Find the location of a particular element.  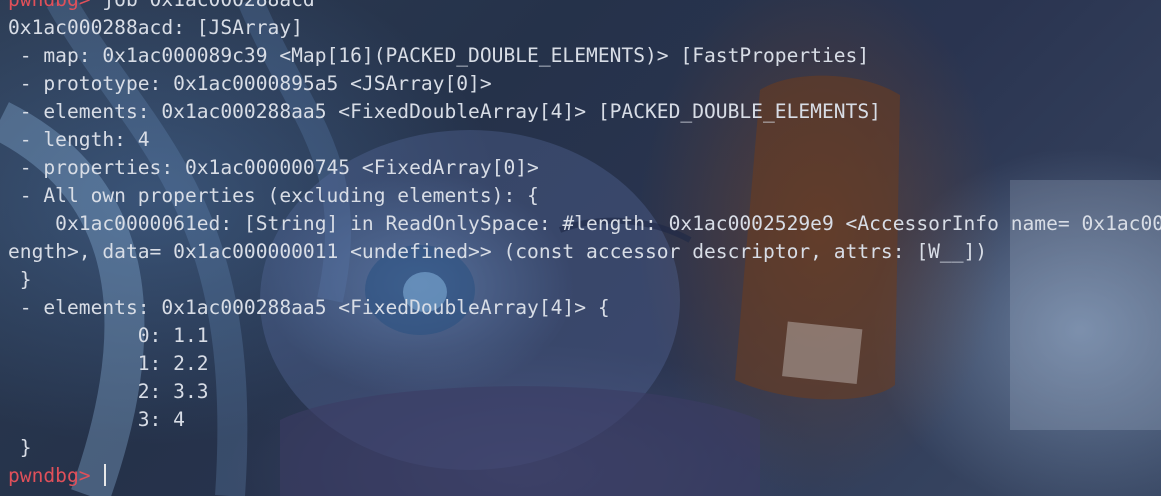

prompt-label: pwndbg> is located at coordinates (49, 5).